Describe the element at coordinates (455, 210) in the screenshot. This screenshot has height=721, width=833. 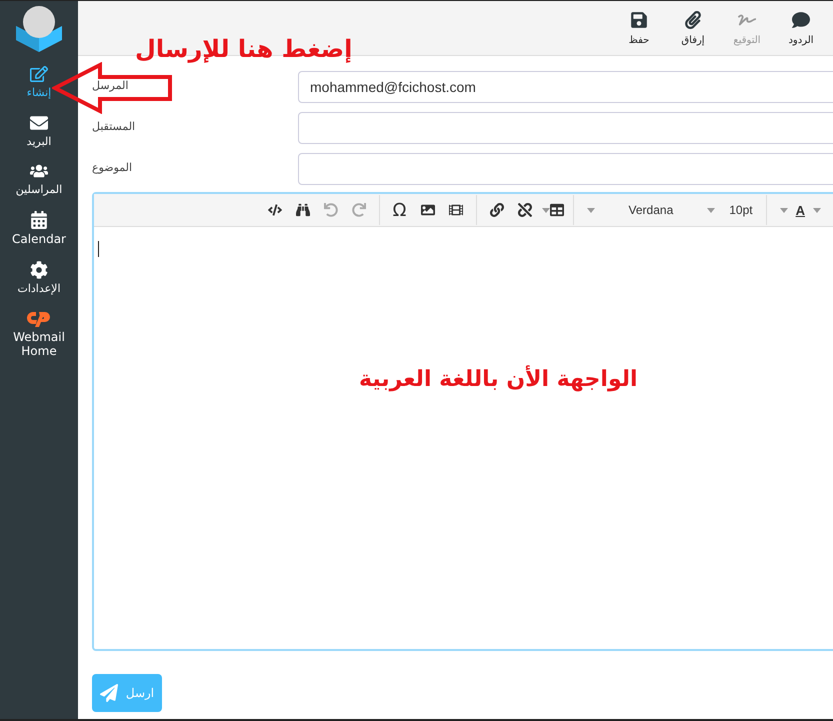
I see `film-icon` at that location.